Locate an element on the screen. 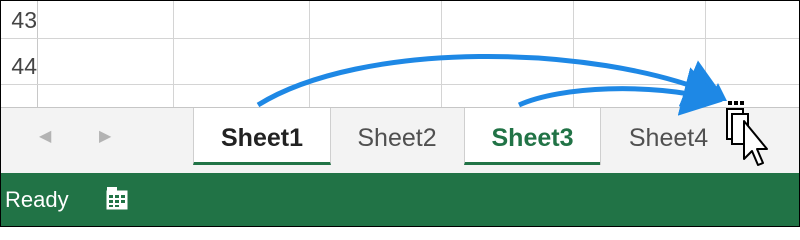 This screenshot has width=800, height=240. triangle-right-icon: ▶ is located at coordinates (105, 136).